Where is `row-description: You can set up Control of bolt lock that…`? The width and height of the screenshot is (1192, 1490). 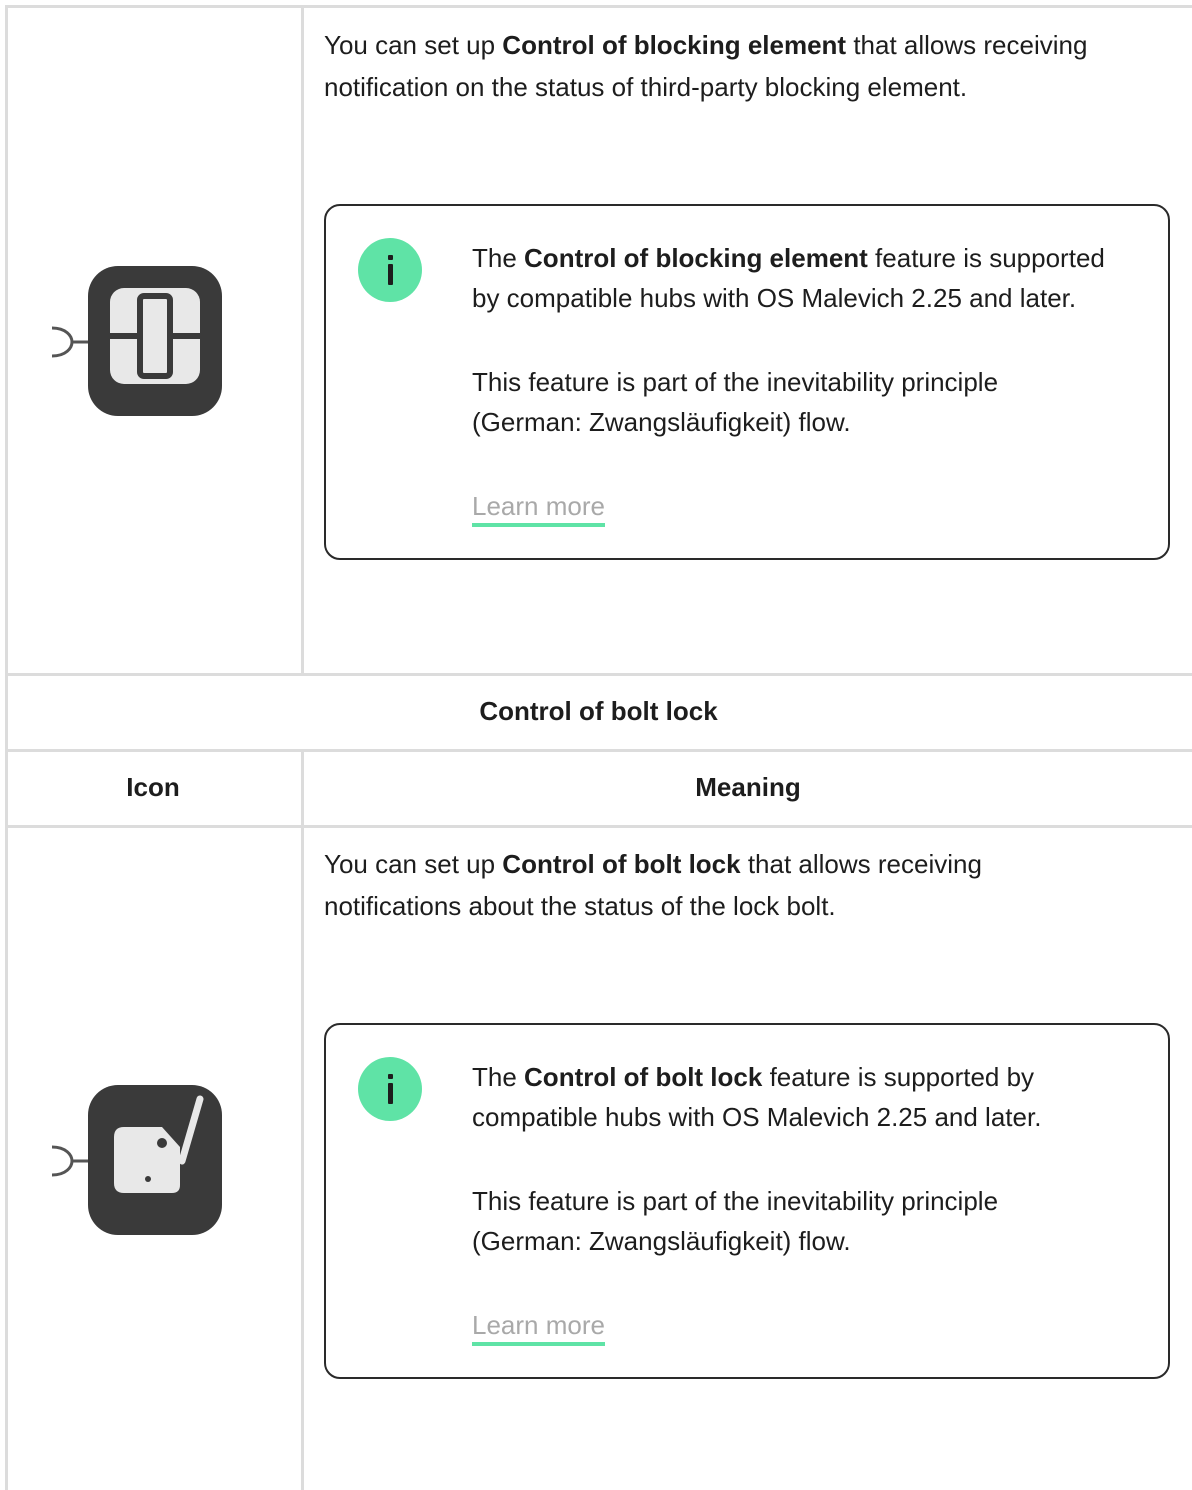 row-description: You can set up Control of bolt lock that… is located at coordinates (653, 885).